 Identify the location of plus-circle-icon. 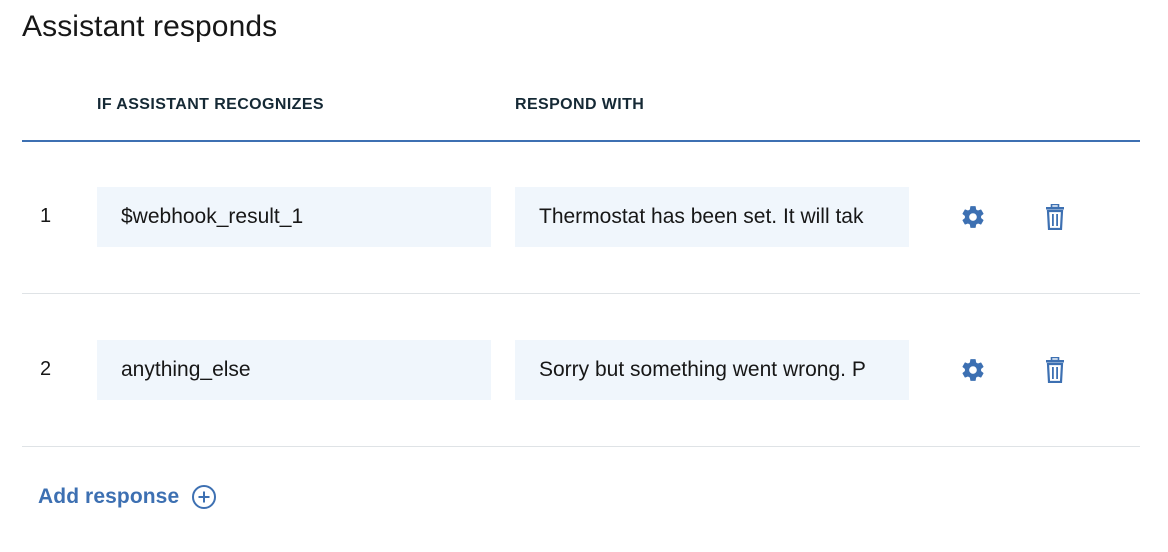
(204, 497).